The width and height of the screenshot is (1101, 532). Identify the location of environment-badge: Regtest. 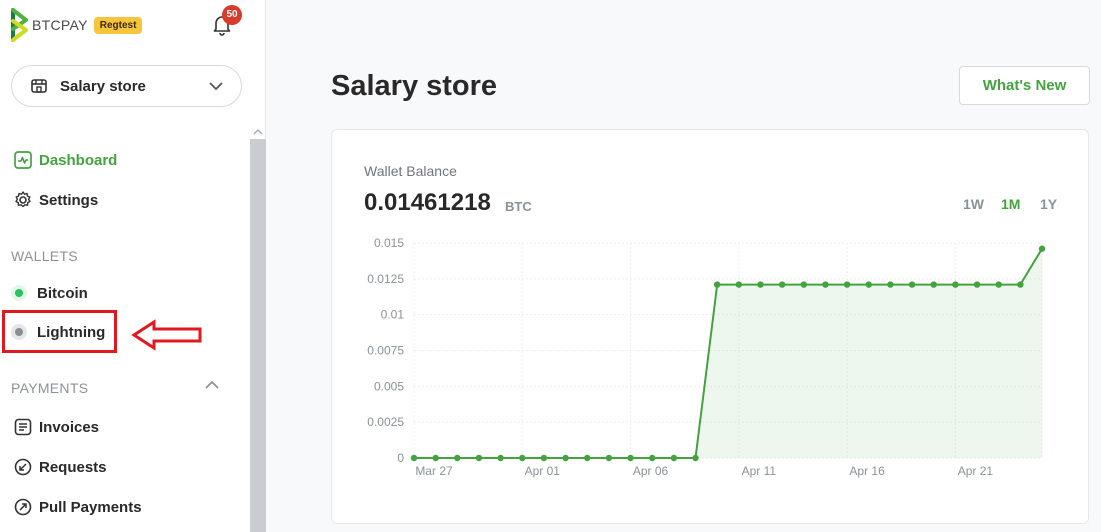
(118, 25).